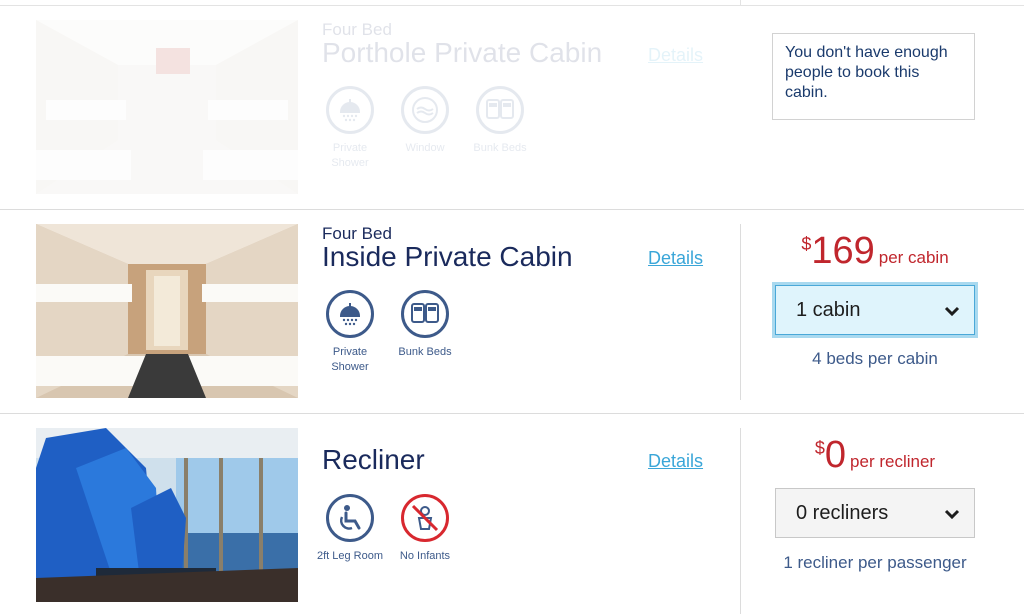  What do you see at coordinates (167, 515) in the screenshot?
I see `recliner-photo` at bounding box center [167, 515].